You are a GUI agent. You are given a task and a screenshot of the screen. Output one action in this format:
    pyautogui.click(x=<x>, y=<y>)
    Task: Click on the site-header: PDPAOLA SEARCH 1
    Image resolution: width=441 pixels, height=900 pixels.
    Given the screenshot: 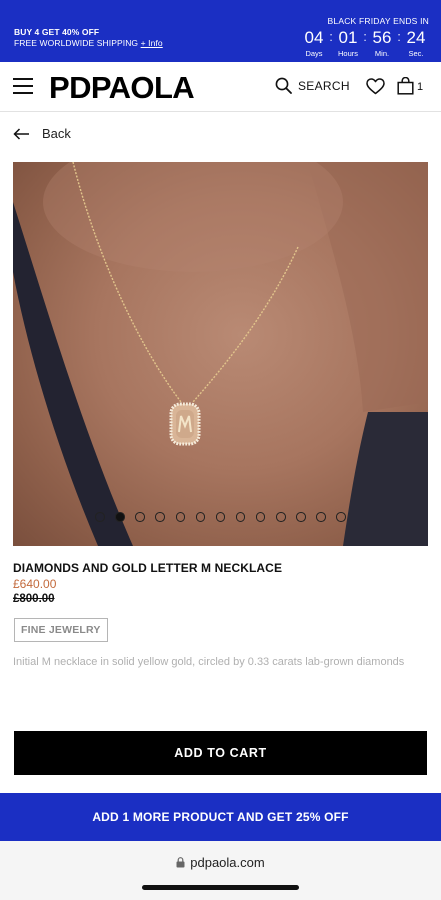 What is the action you would take?
    pyautogui.click(x=220, y=87)
    